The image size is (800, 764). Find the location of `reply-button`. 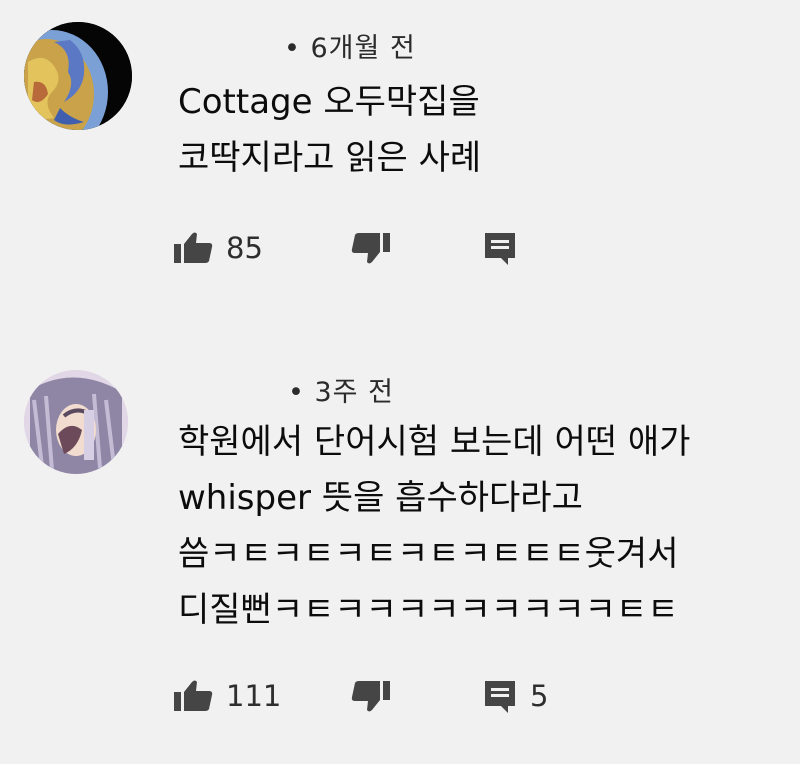

reply-button is located at coordinates (500, 248).